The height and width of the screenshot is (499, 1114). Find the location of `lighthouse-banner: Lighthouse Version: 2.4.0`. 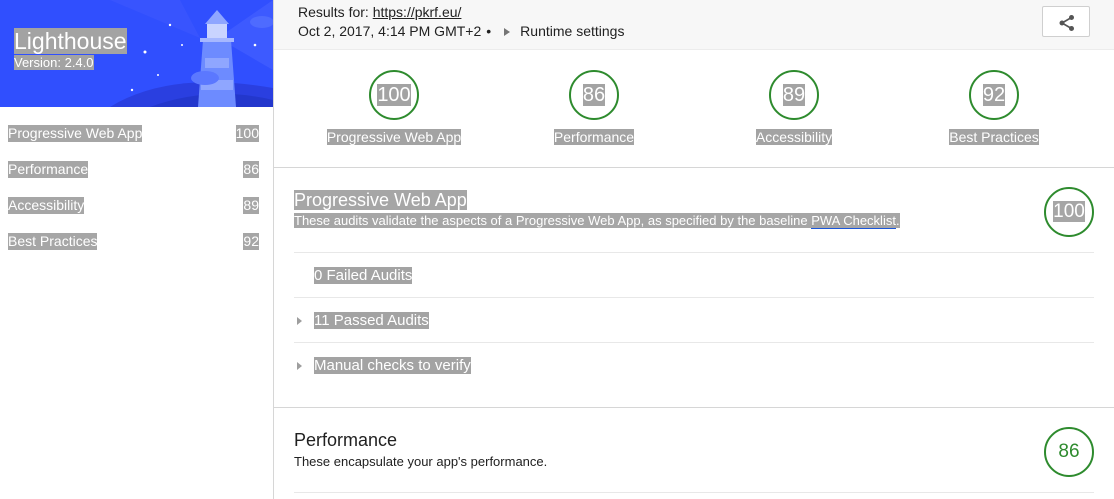

lighthouse-banner: Lighthouse Version: 2.4.0 is located at coordinates (136, 53).